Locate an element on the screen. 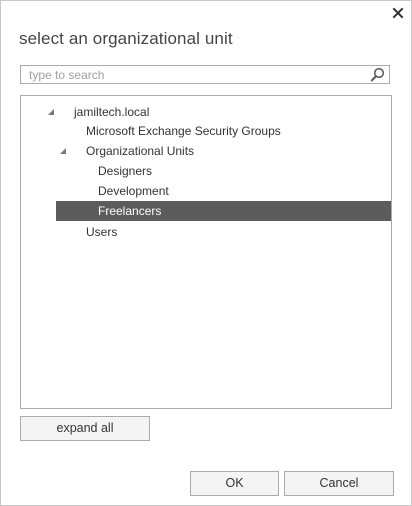 The image size is (412, 506). tree-node-selected: Freelancers is located at coordinates (223, 211).